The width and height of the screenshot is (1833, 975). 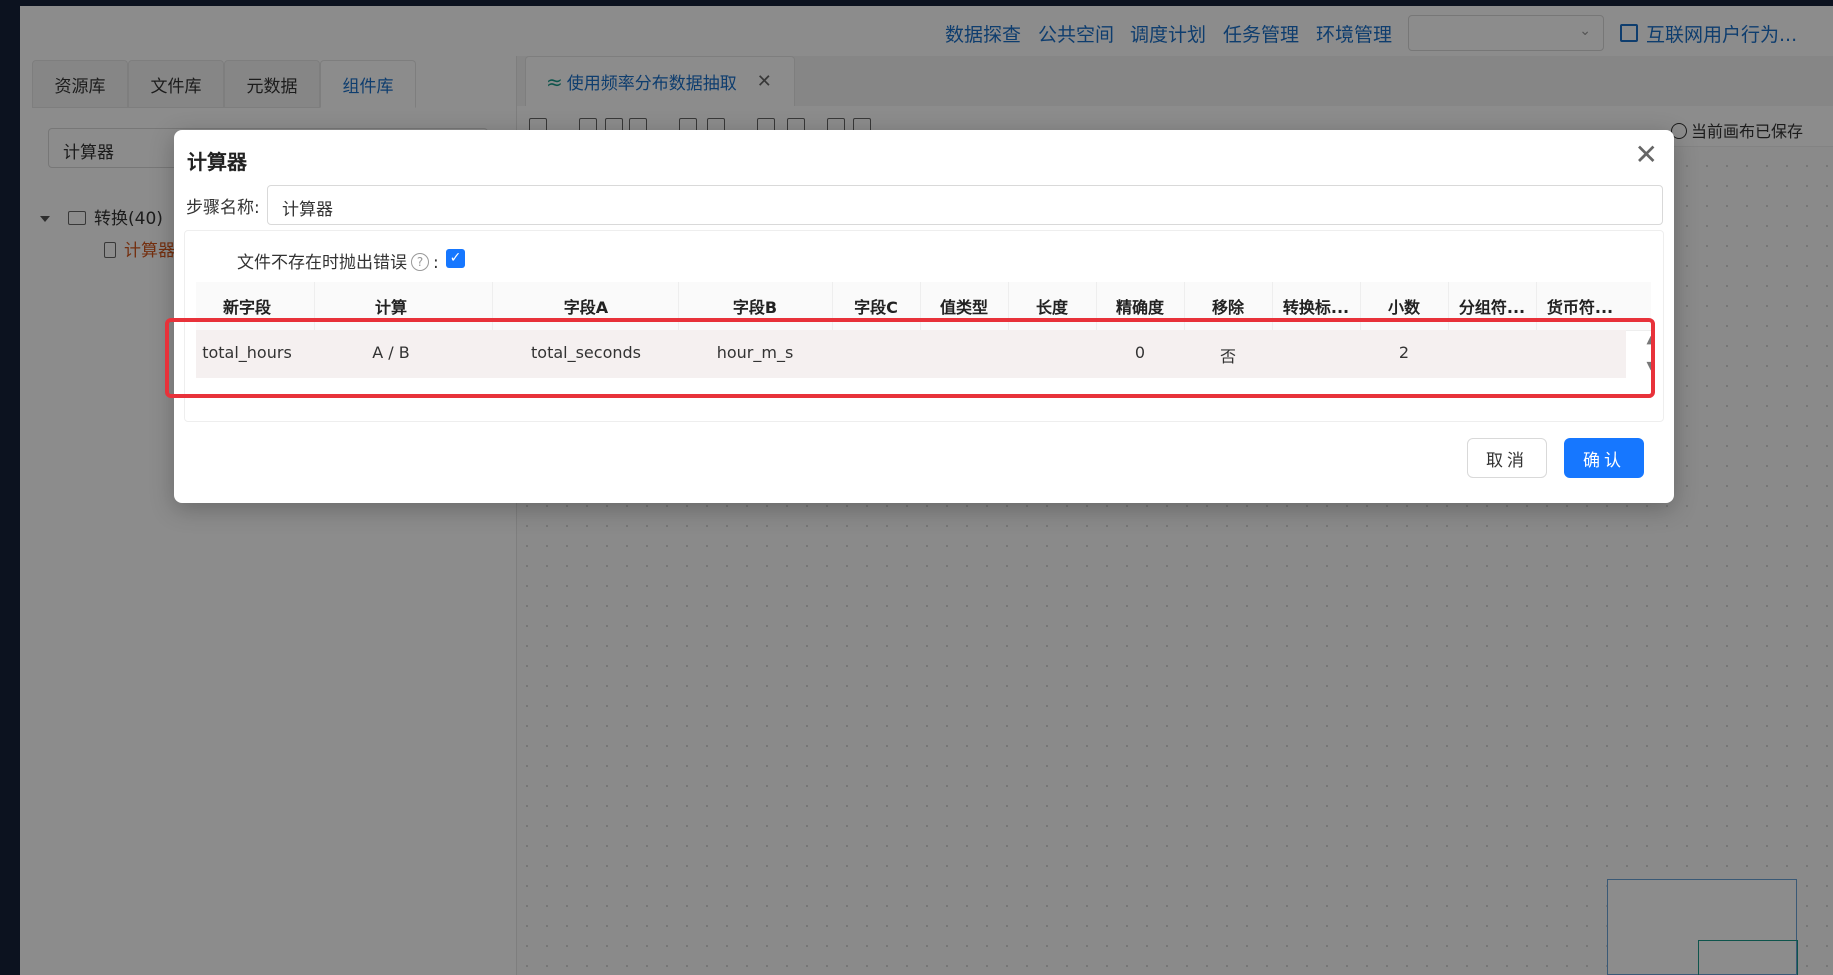 What do you see at coordinates (755, 307) in the screenshot?
I see `col-field-b: 字段B` at bounding box center [755, 307].